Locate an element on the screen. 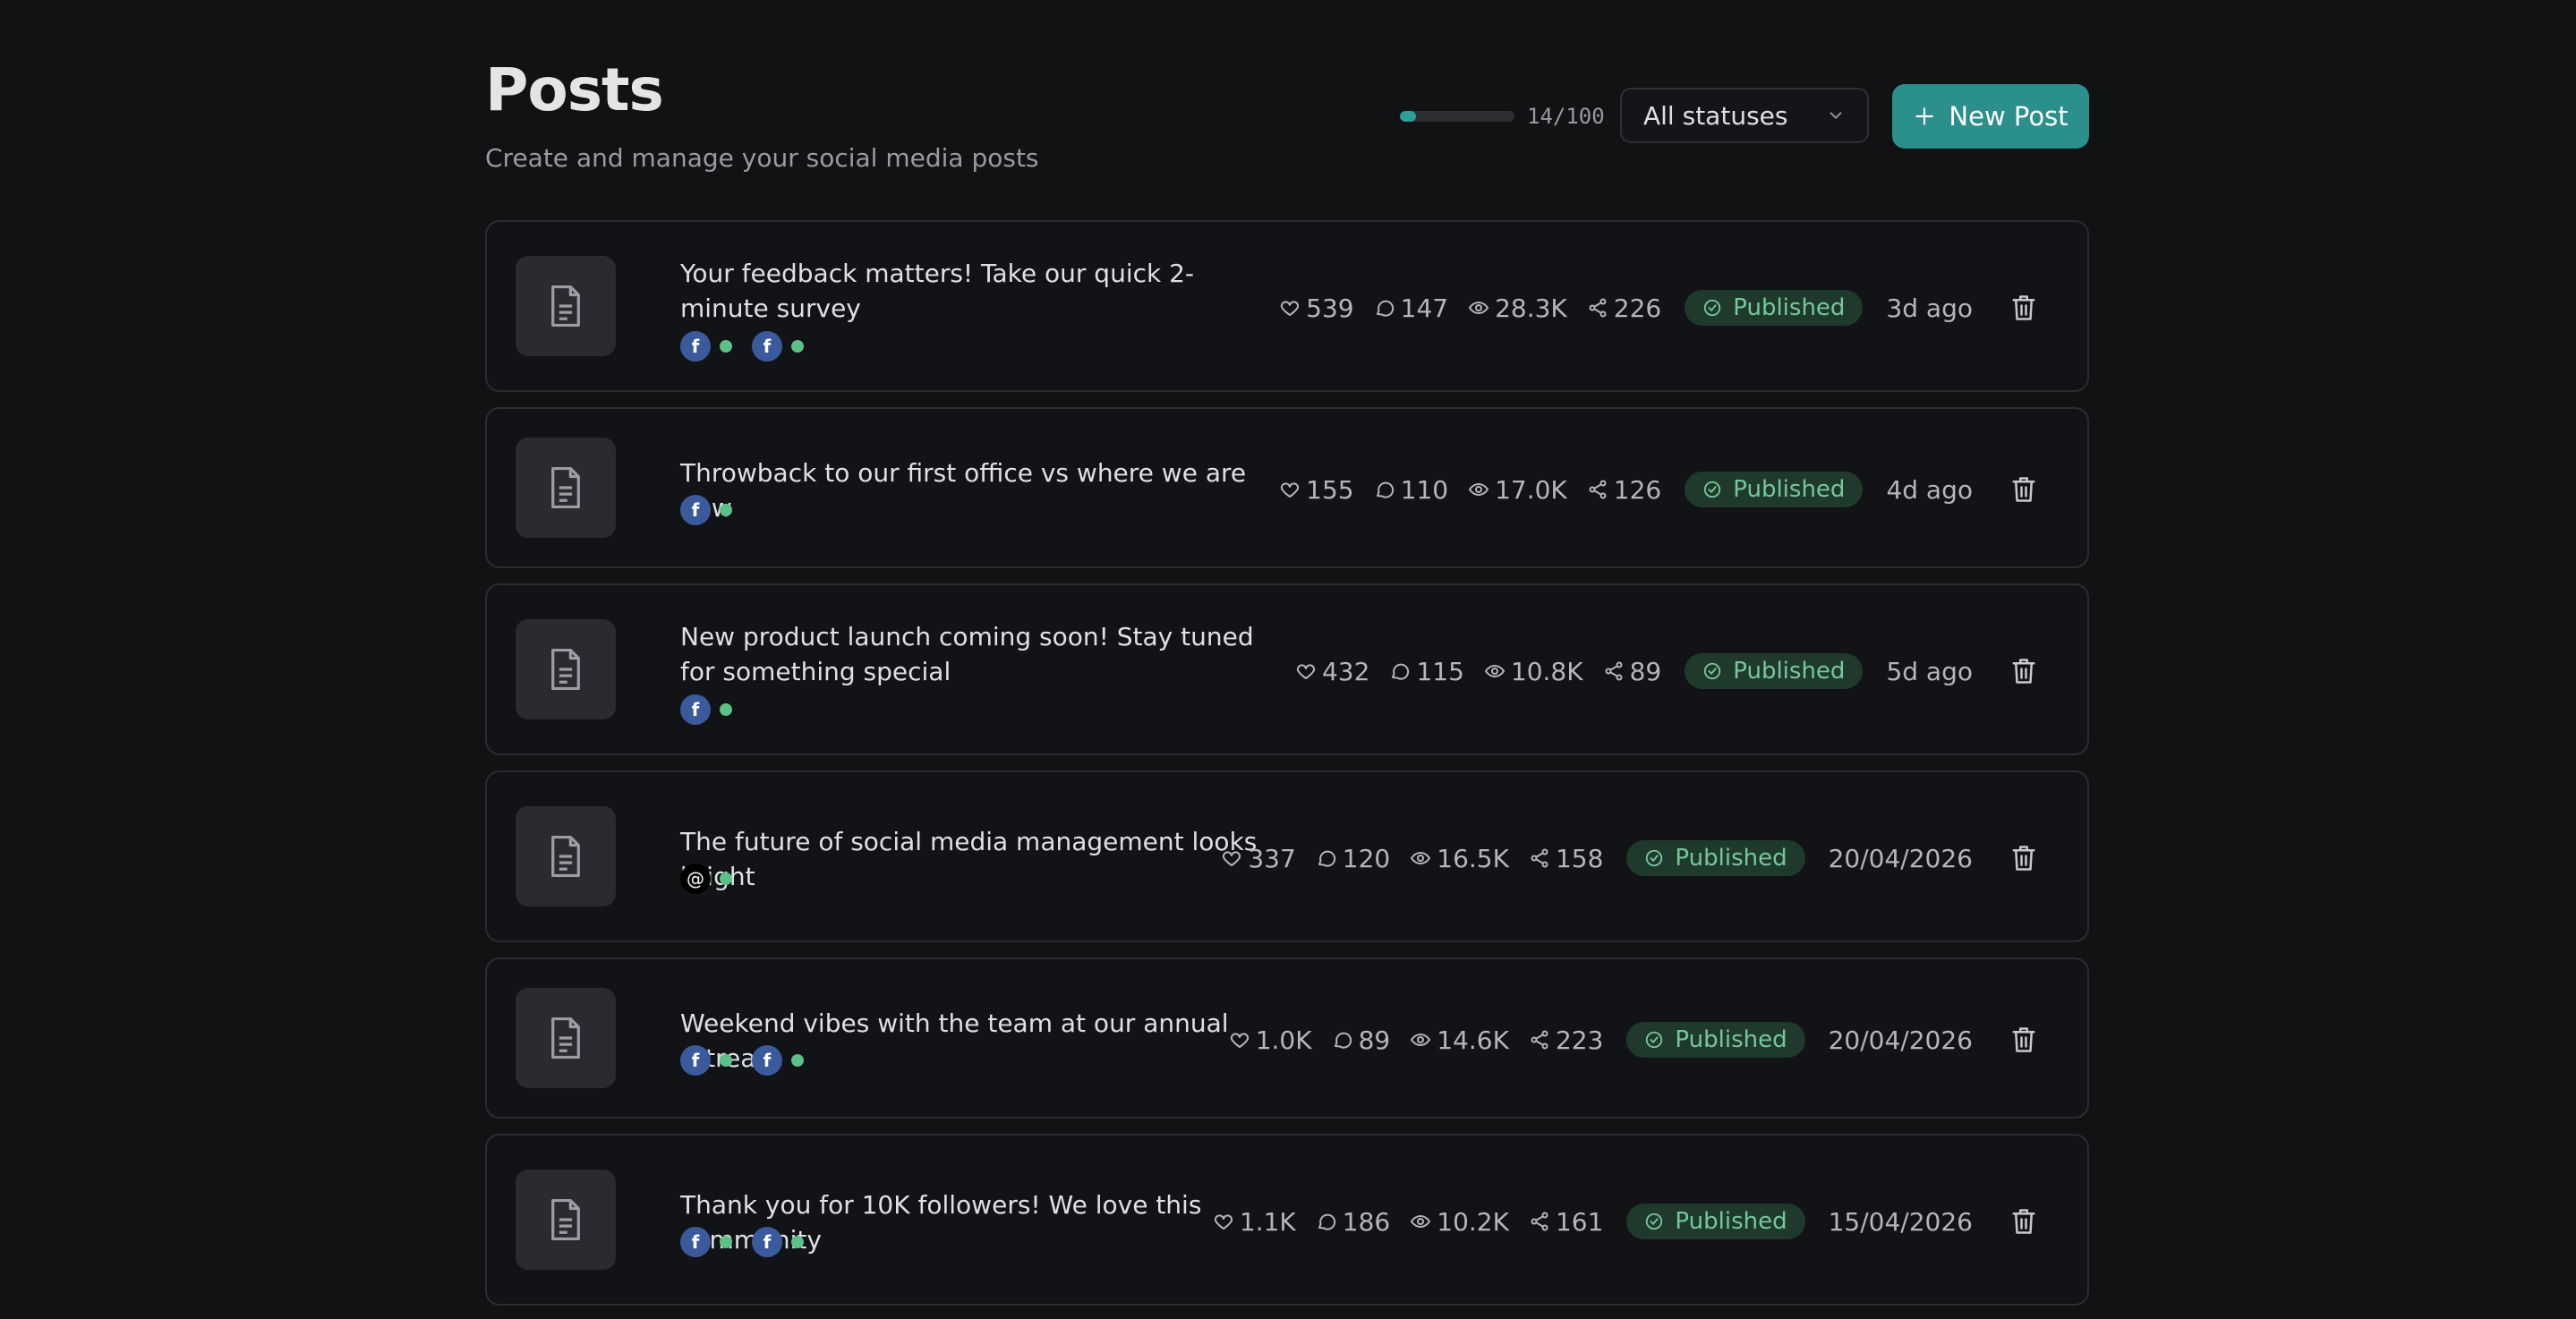  post-stats: 337 120 16.5K 158 Published 20/04/2026 is located at coordinates (1629, 858).